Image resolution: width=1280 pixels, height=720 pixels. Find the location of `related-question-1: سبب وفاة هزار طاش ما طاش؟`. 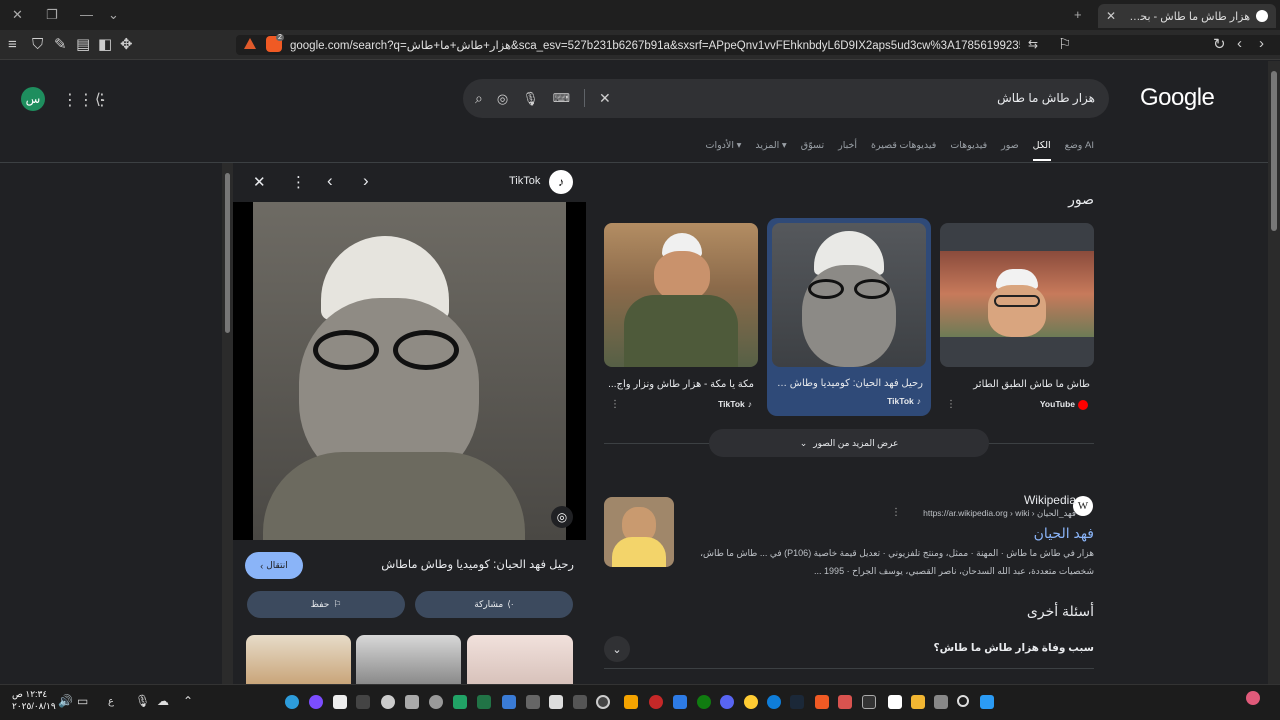

related-question-1: سبب وفاة هزار طاش ما طاش؟ is located at coordinates (1014, 648).